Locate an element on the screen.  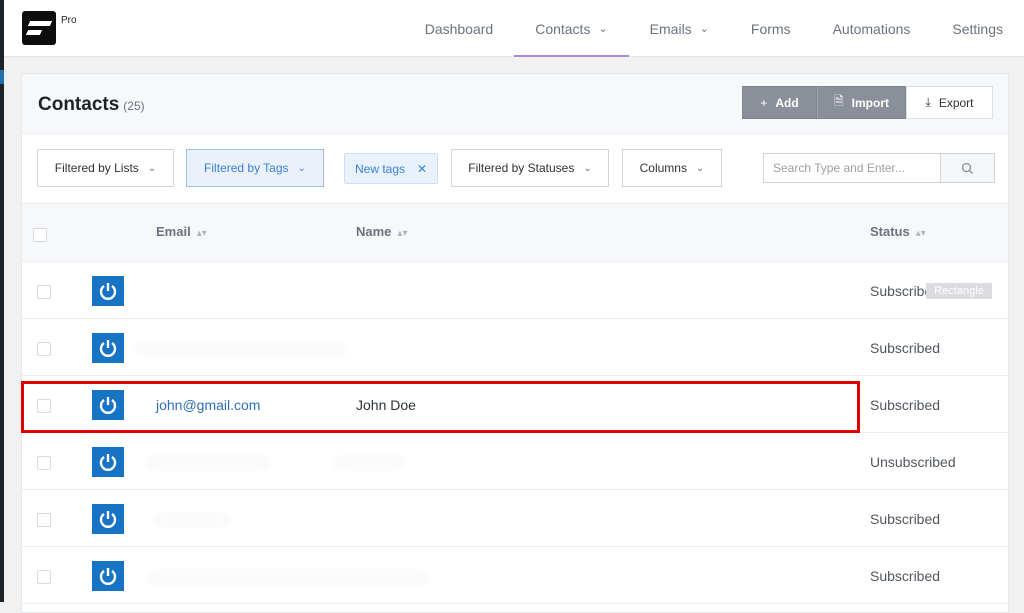
contact-status: Unsubscribed is located at coordinates (913, 462).